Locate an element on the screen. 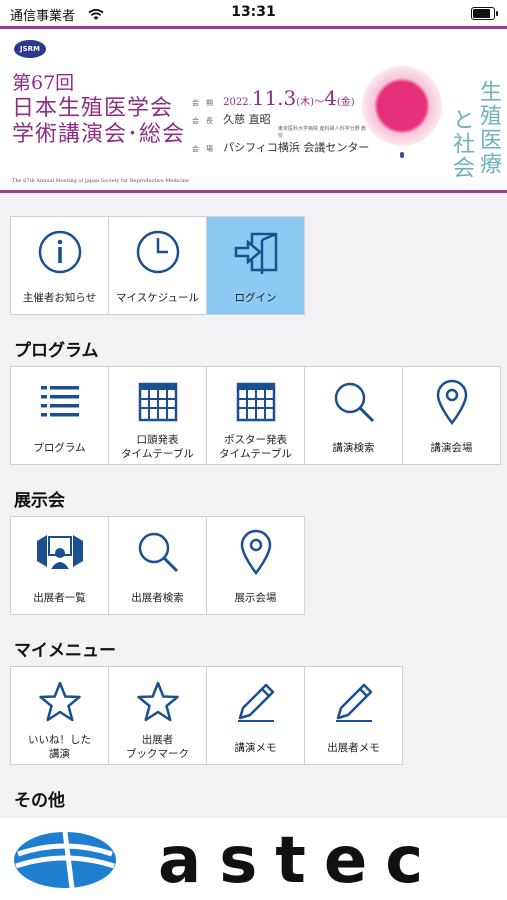 Image resolution: width=507 pixels, height=900 pixels. banner-theme-col2: と社会 is located at coordinates (461, 144).